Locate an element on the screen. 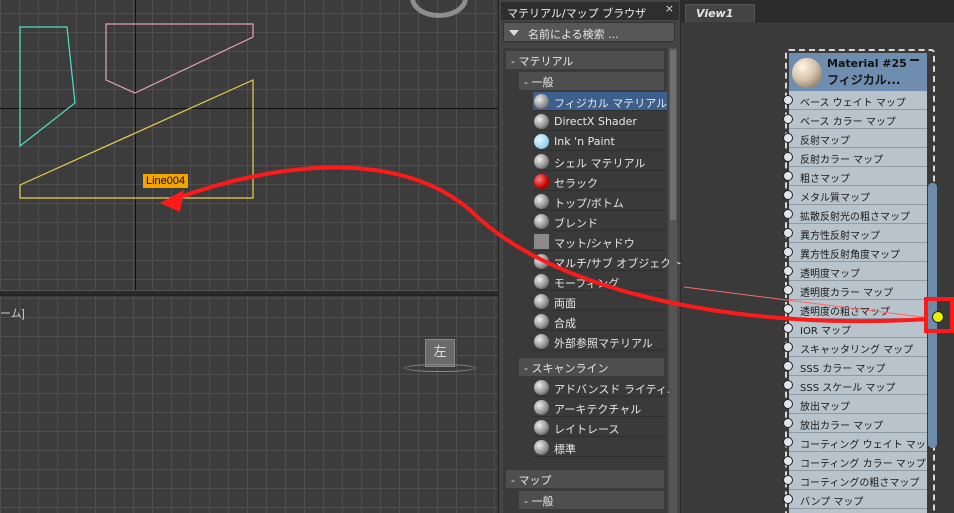 Image resolution: width=954 pixels, height=513 pixels. slot-label: コーティングの粗さマップ is located at coordinates (860, 483).